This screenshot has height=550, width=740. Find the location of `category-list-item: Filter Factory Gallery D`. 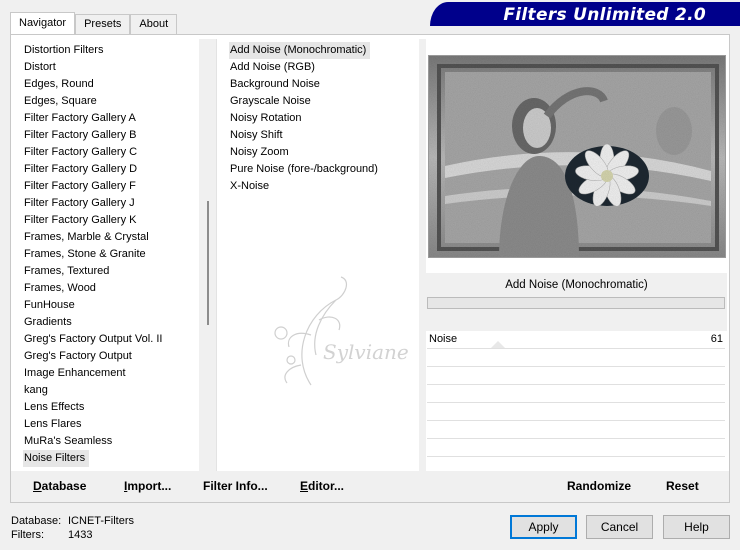

category-list-item: Filter Factory Gallery D is located at coordinates (113, 169).